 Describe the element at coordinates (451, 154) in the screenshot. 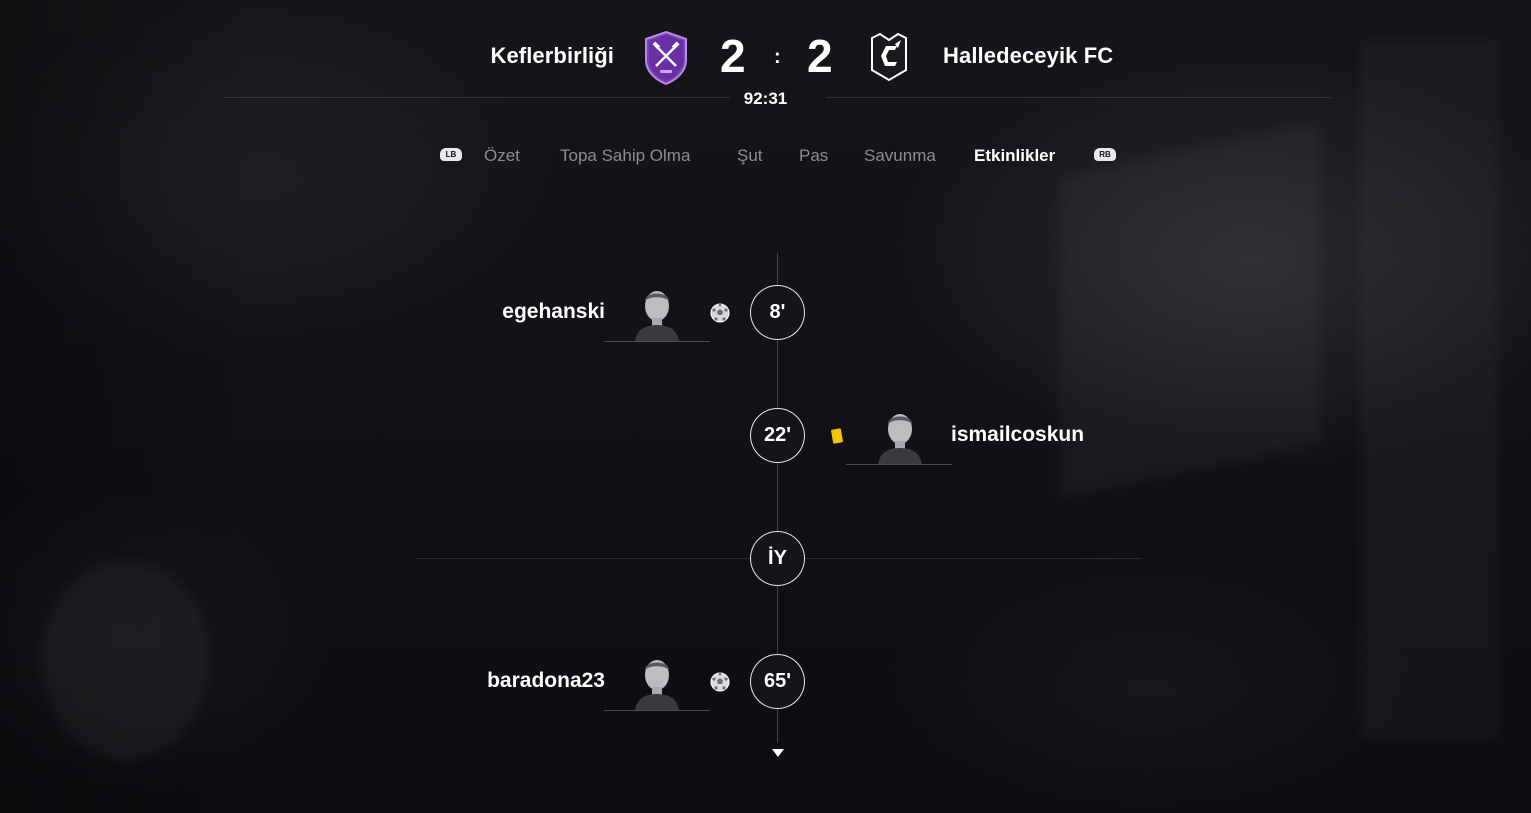

I see `lb-button-icon: LB` at that location.